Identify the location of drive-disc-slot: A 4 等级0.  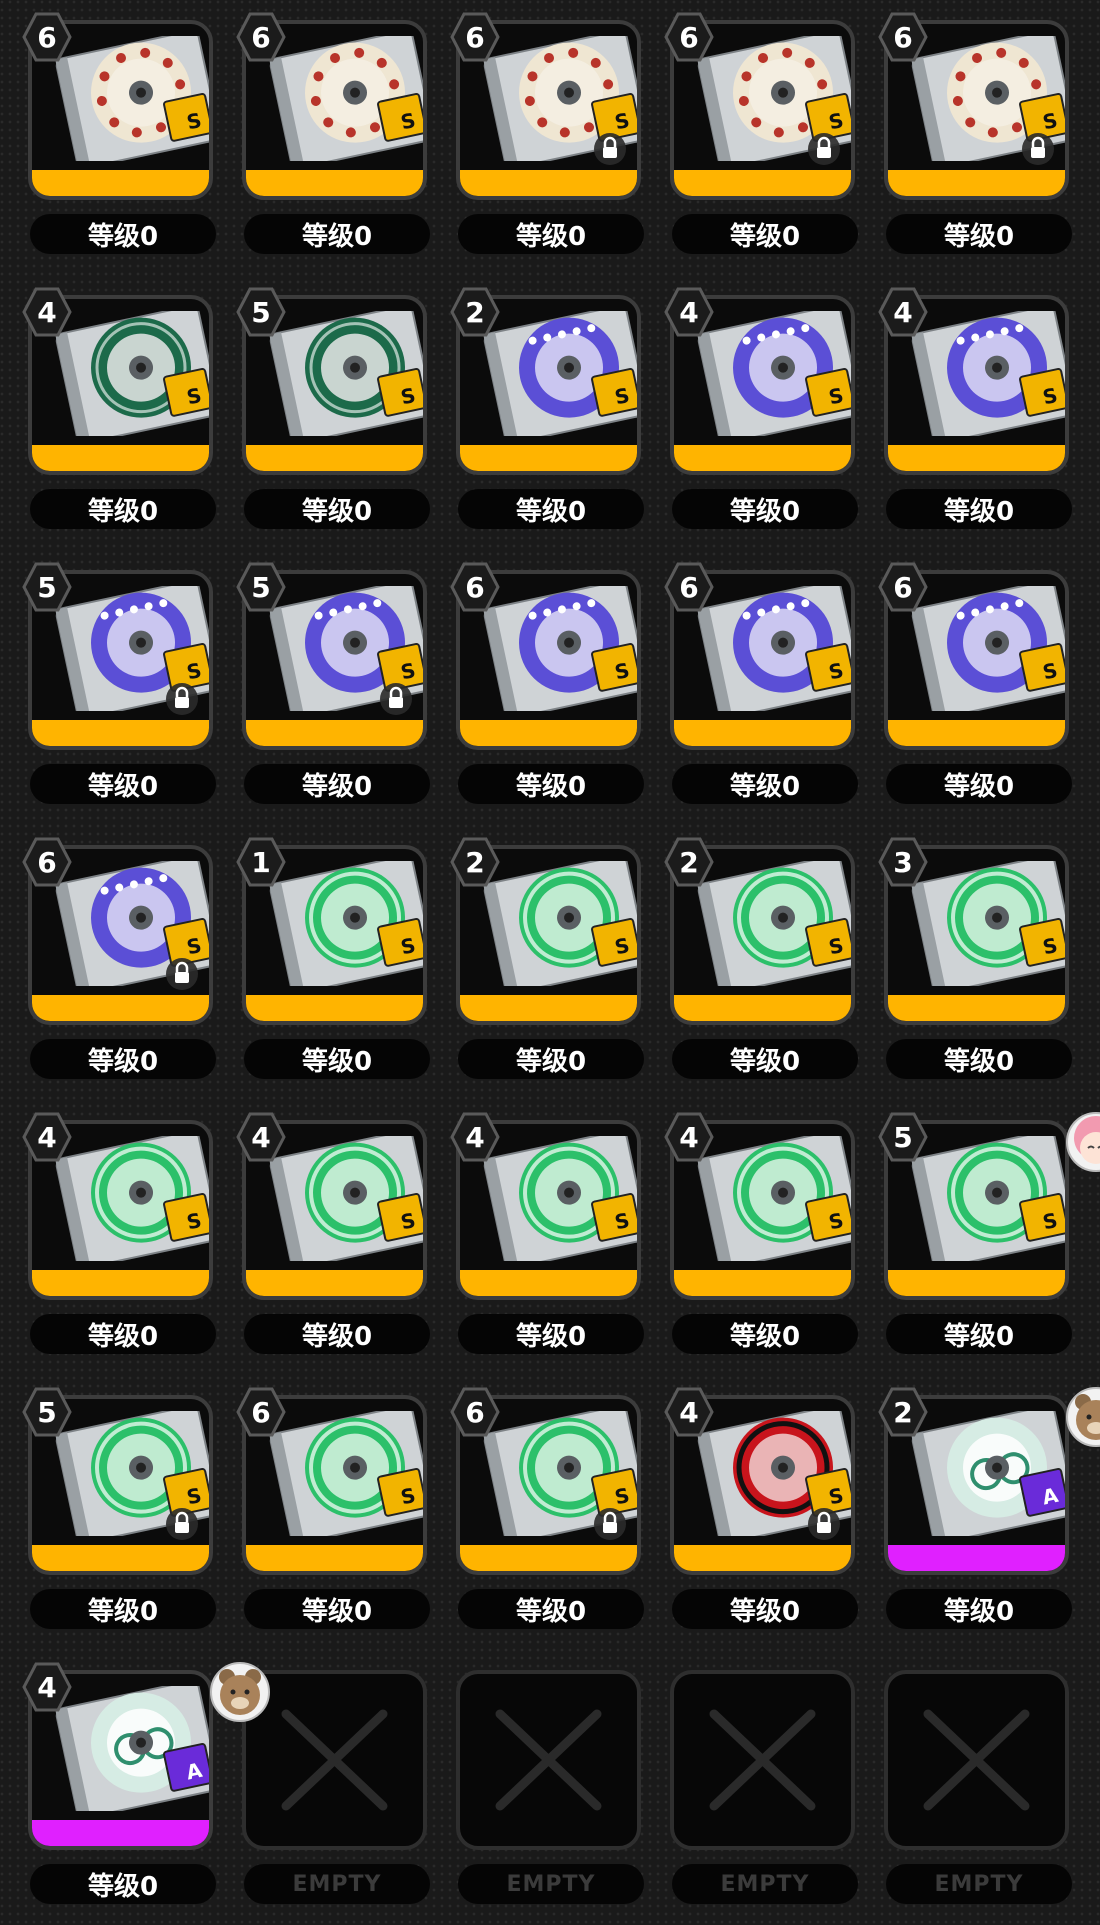
(135, 1787).